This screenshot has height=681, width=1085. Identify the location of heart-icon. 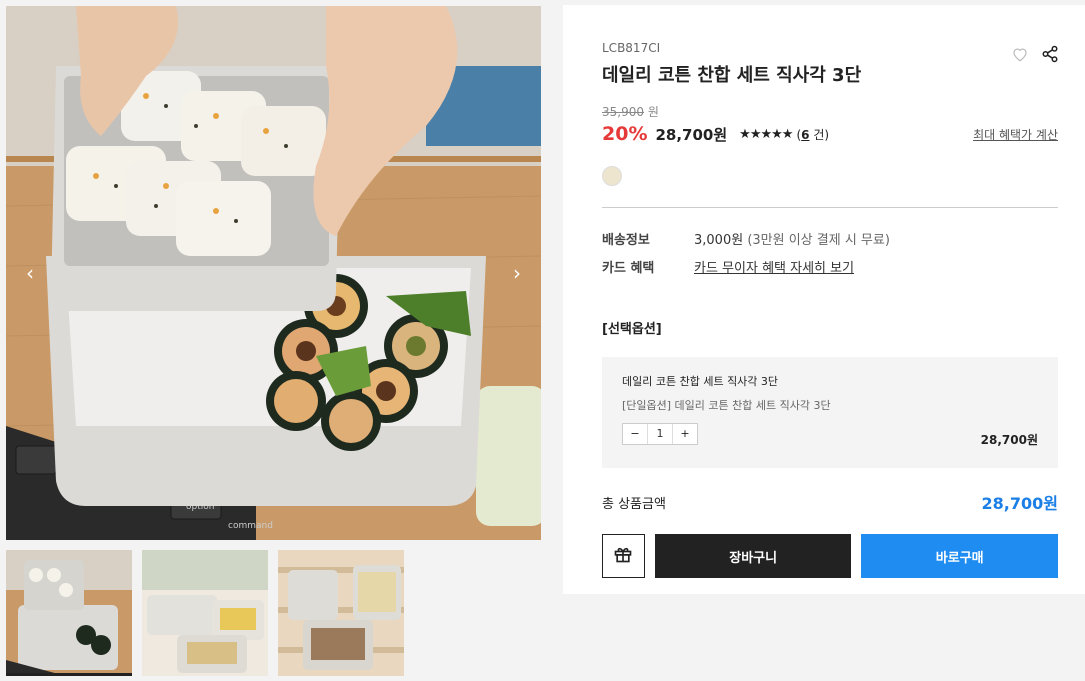
(1020, 54).